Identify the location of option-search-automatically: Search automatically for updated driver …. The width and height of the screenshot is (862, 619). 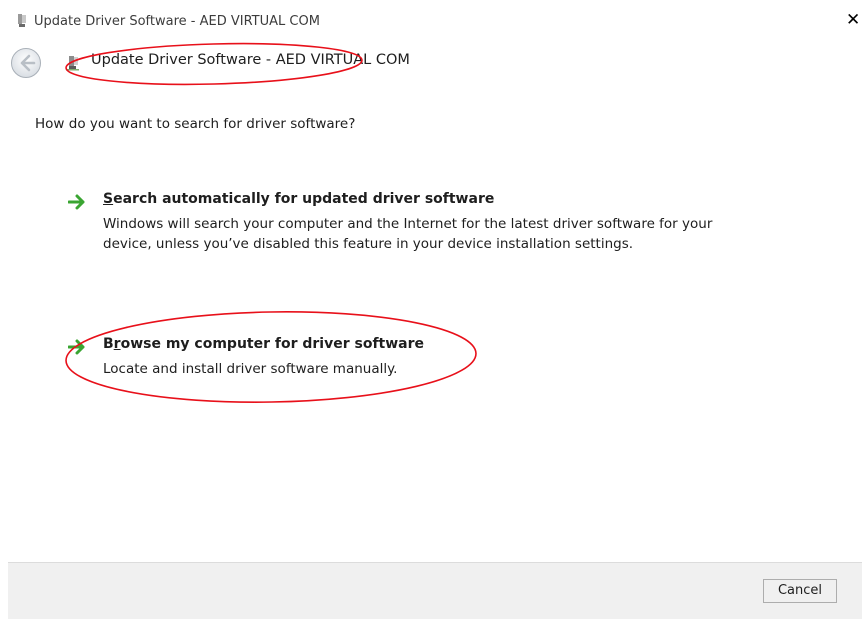
(413, 236).